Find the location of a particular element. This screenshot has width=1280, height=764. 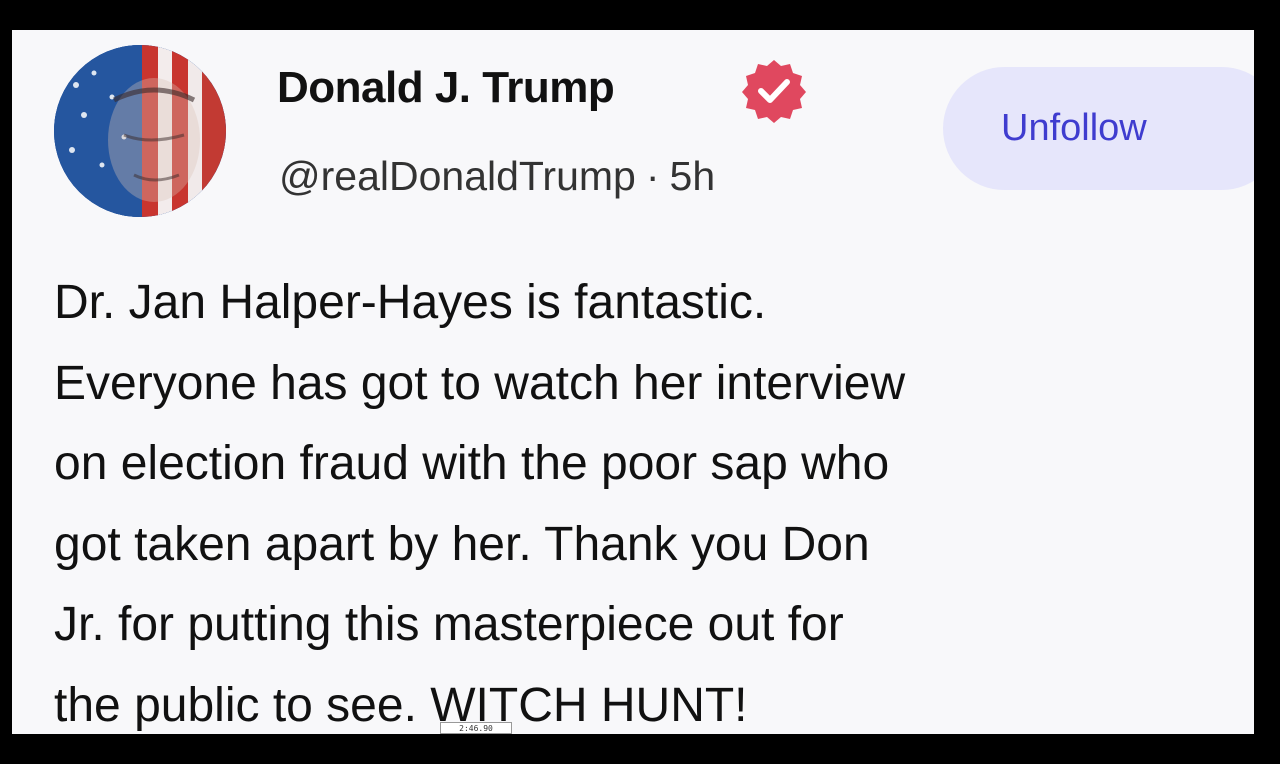

avatar-flag-portrait-image is located at coordinates (140, 131).